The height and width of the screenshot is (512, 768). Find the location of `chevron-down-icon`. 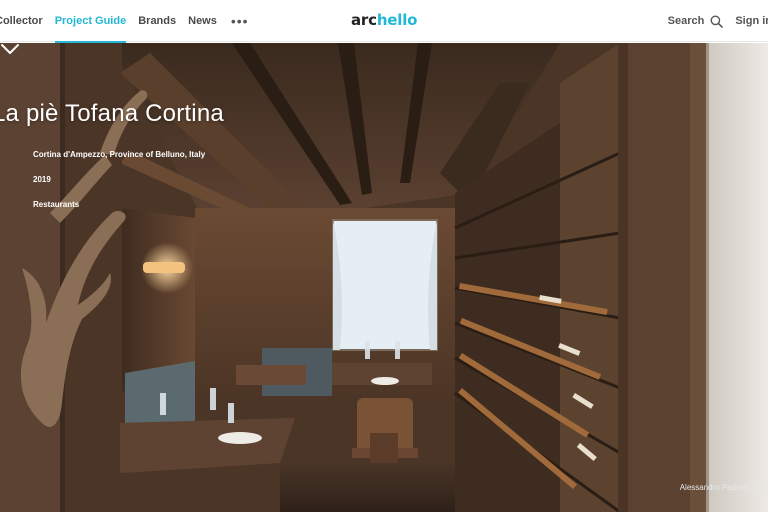

chevron-down-icon is located at coordinates (10, 49).